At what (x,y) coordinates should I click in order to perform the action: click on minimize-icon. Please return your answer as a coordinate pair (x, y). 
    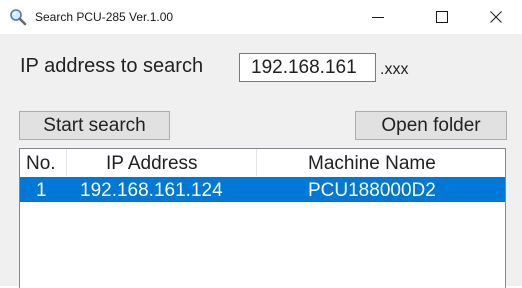
    Looking at the image, I should click on (378, 17).